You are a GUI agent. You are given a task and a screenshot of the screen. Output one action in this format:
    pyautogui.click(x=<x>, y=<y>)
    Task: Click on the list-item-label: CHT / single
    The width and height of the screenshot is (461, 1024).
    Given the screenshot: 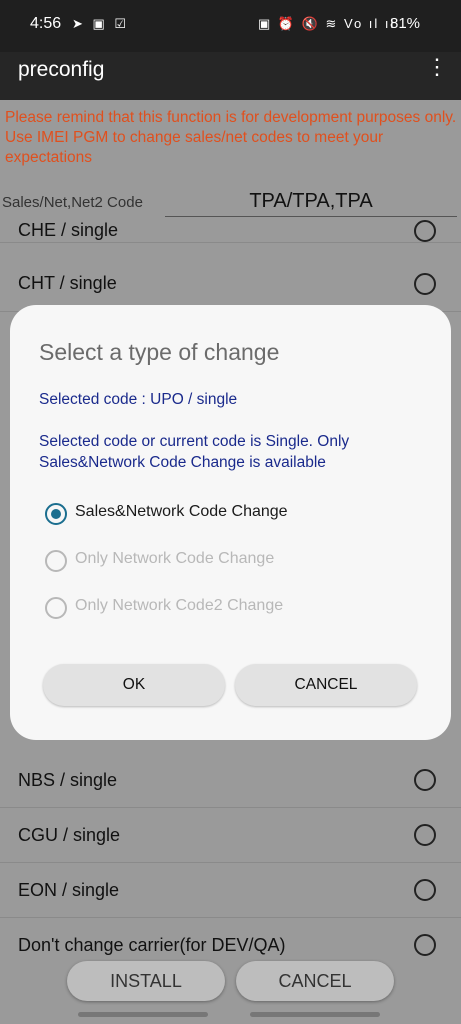 What is the action you would take?
    pyautogui.click(x=67, y=283)
    